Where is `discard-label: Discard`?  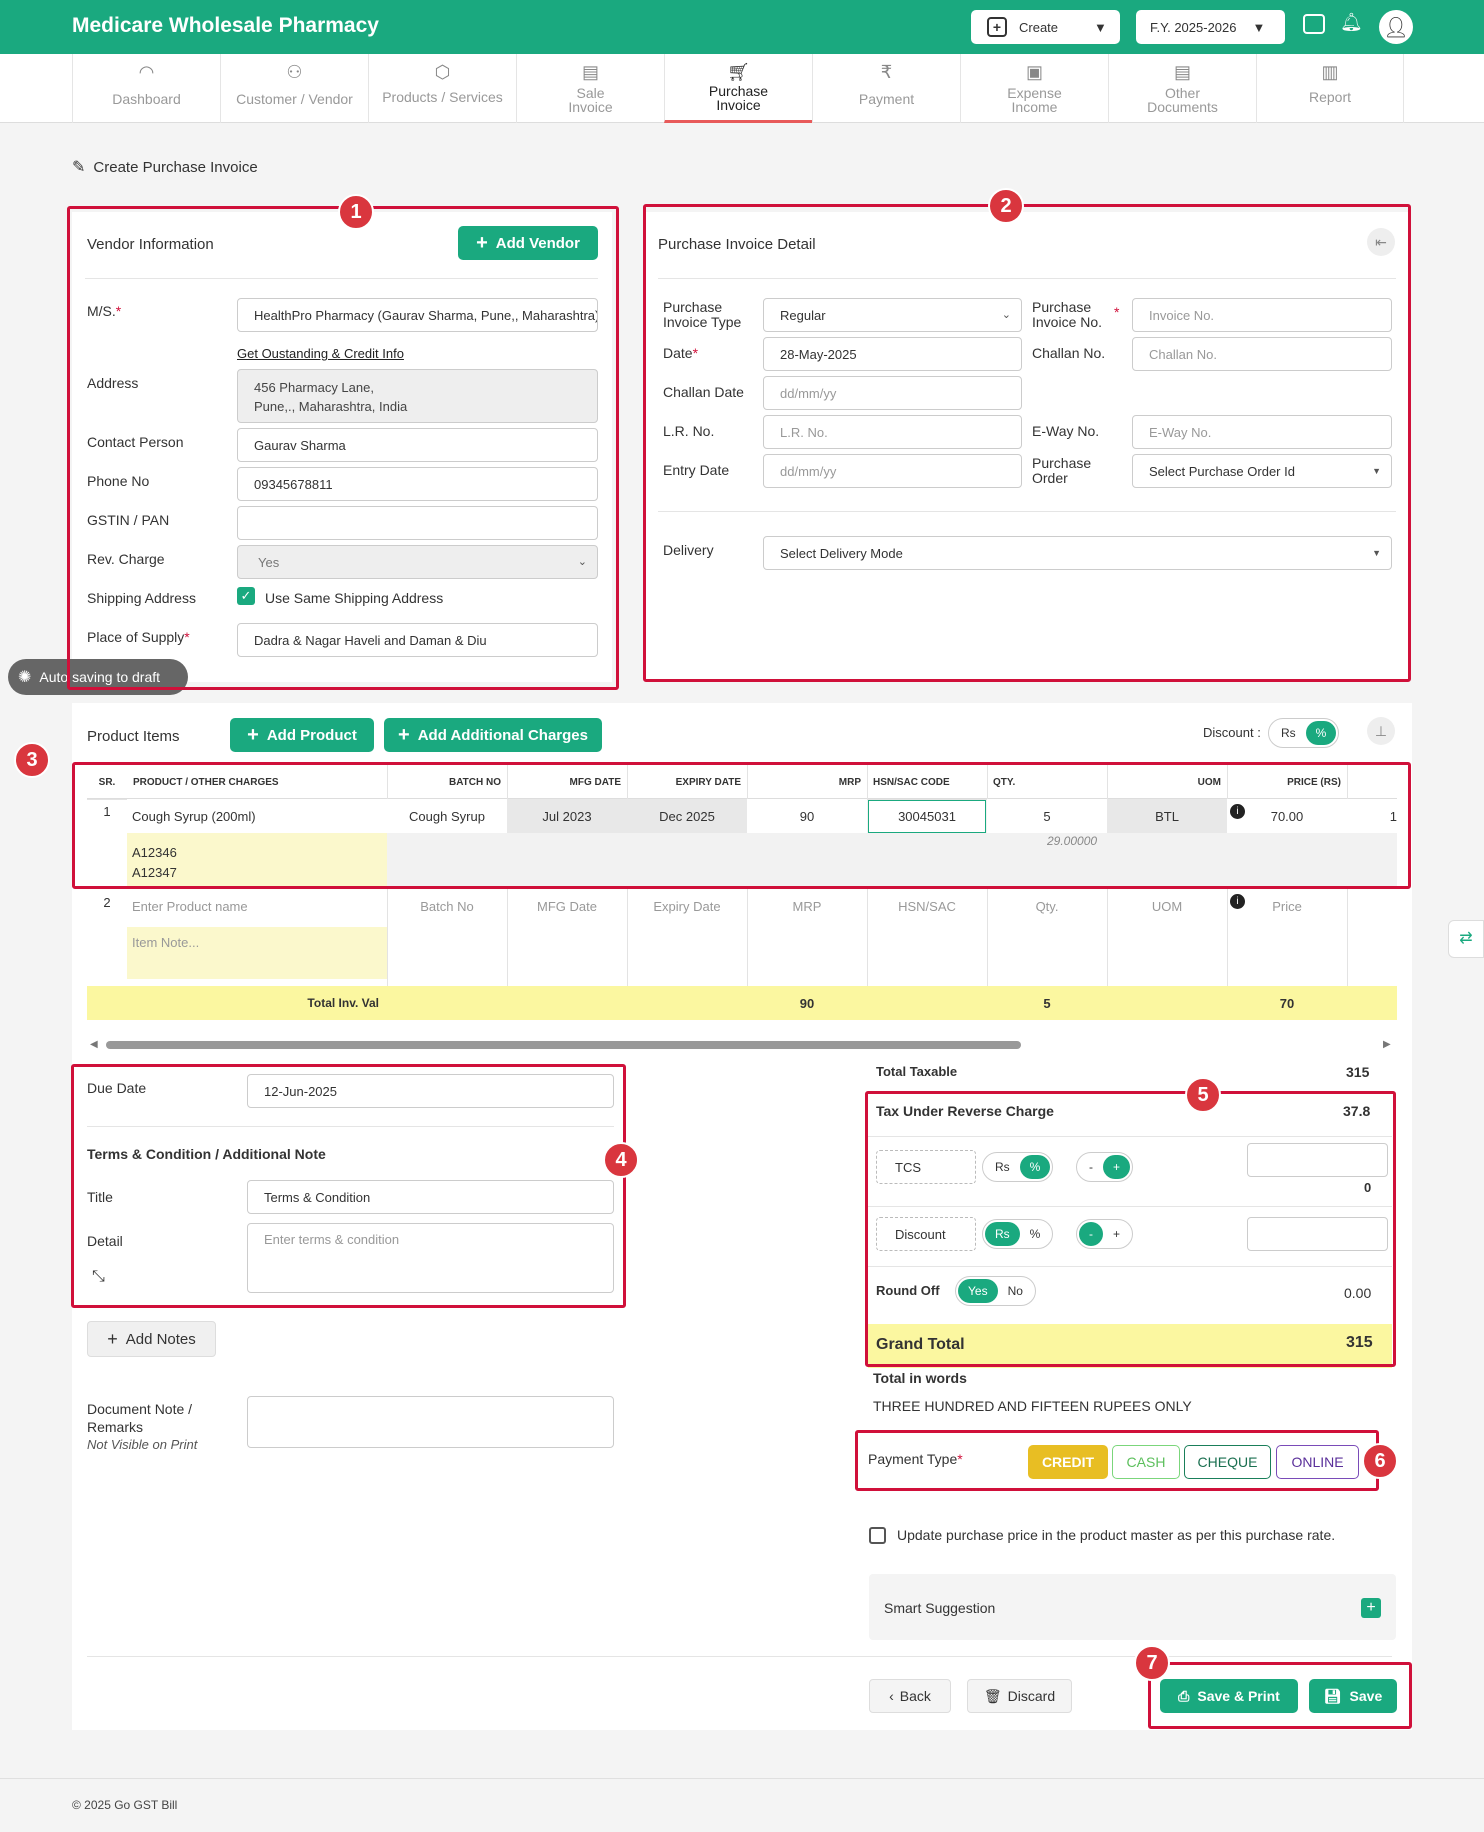
discard-label: Discard is located at coordinates (1031, 1696).